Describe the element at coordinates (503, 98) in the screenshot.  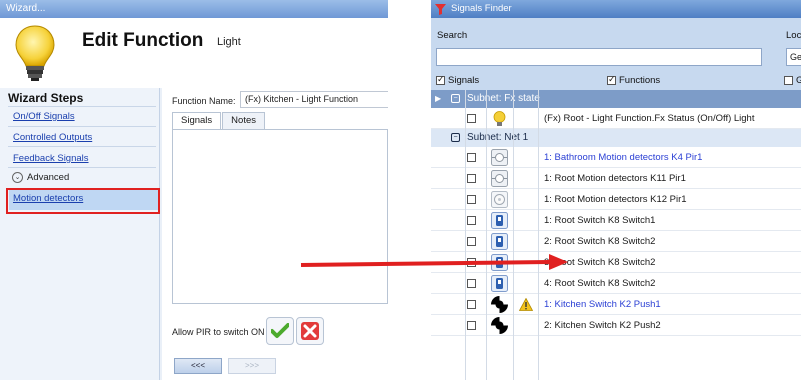
I see `subnet-label: Subnet: Fx state` at that location.